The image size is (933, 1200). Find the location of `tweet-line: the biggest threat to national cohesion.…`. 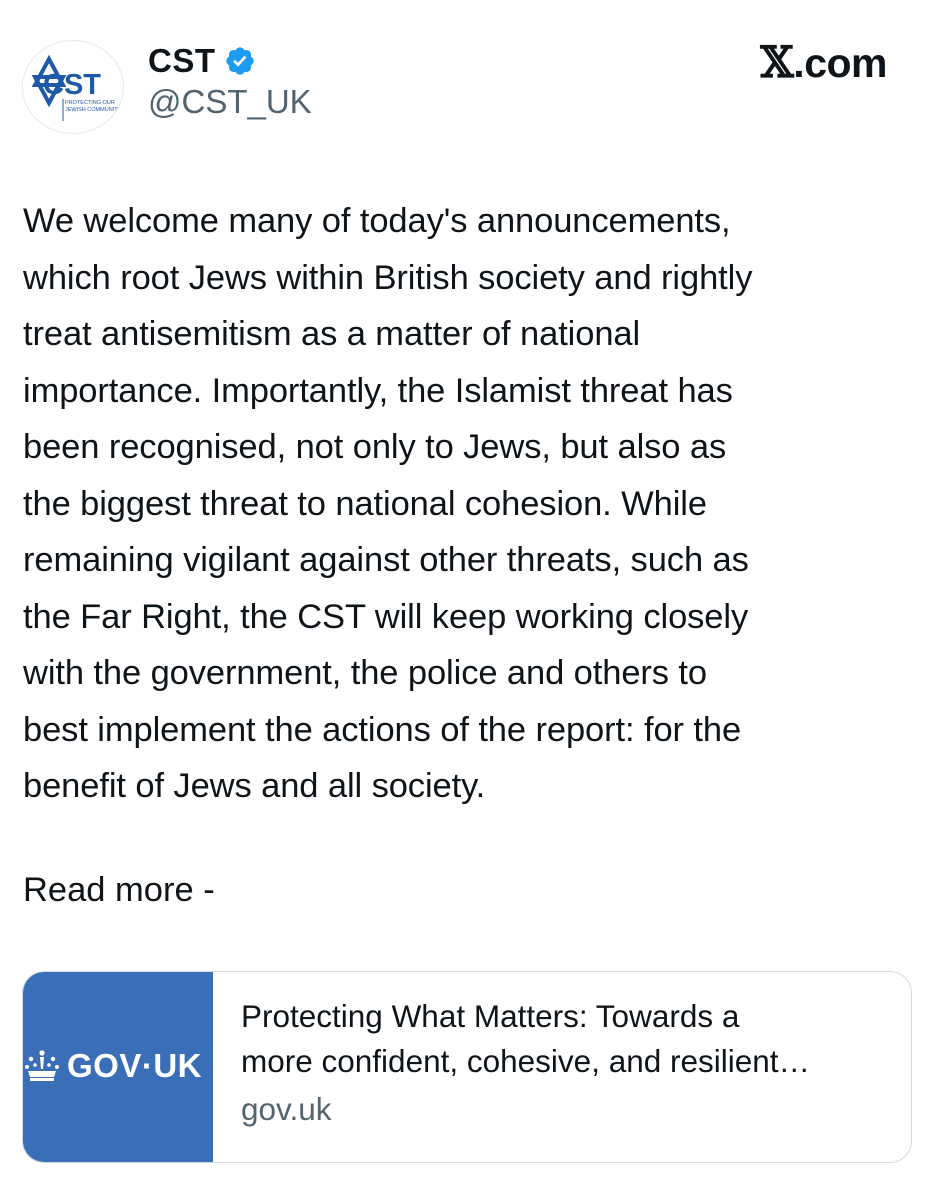

tweet-line: the biggest threat to national cohesion.… is located at coordinates (365, 503).